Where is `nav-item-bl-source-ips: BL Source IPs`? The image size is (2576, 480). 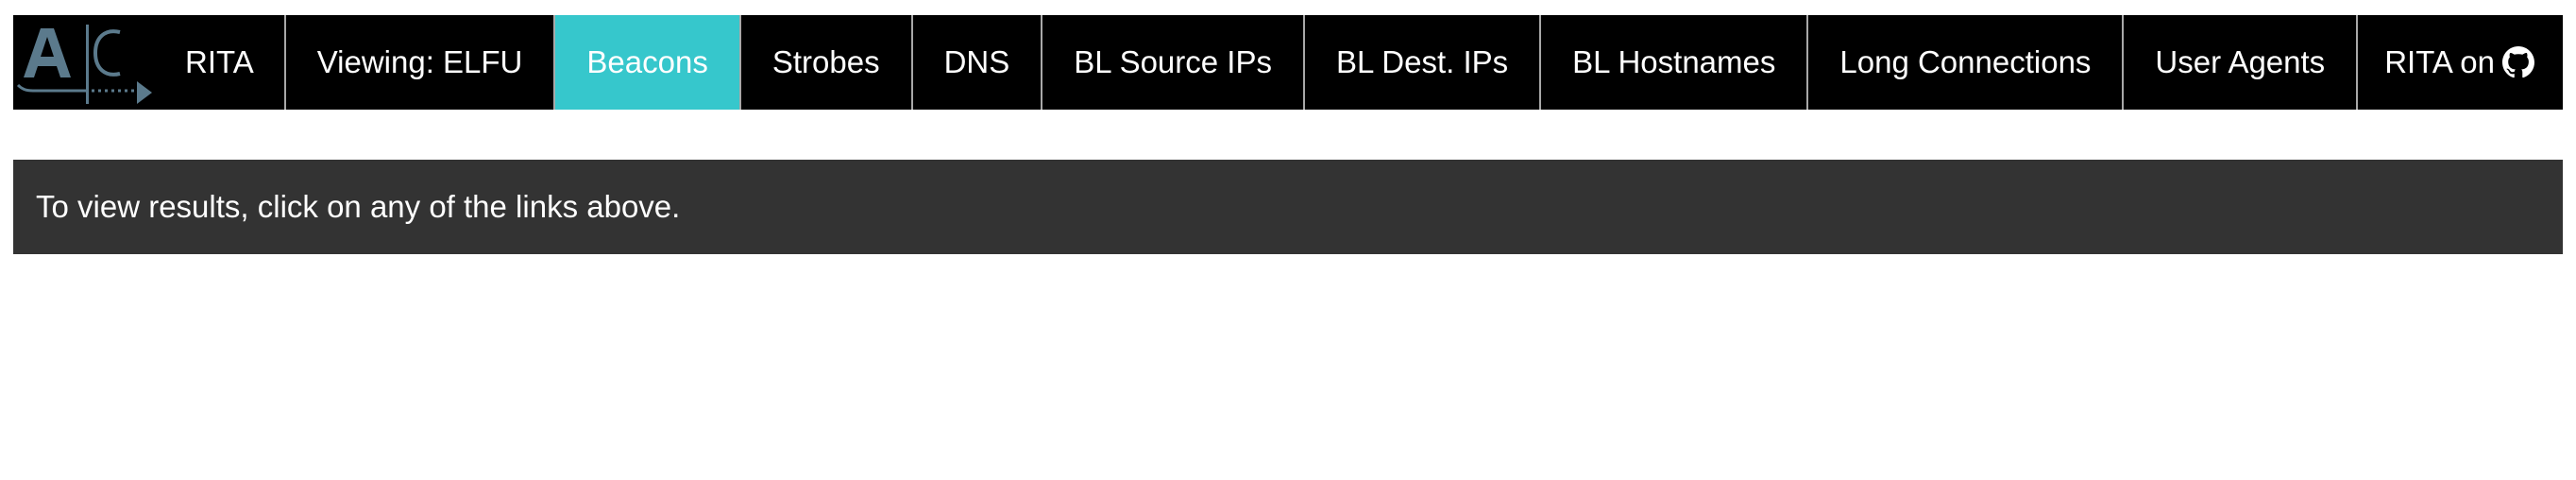
nav-item-bl-source-ips: BL Source IPs is located at coordinates (1173, 62).